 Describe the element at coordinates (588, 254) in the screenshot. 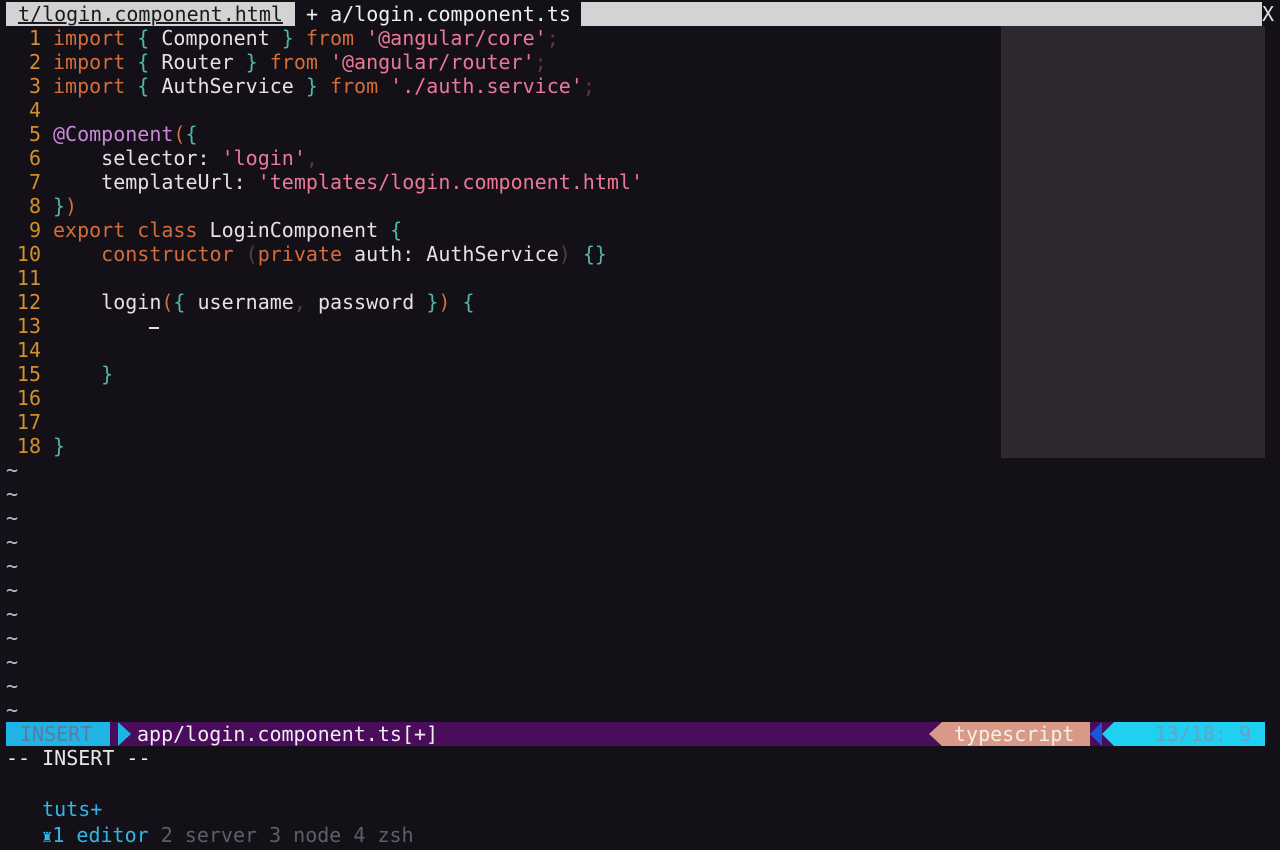

I see `code-token: {}` at that location.